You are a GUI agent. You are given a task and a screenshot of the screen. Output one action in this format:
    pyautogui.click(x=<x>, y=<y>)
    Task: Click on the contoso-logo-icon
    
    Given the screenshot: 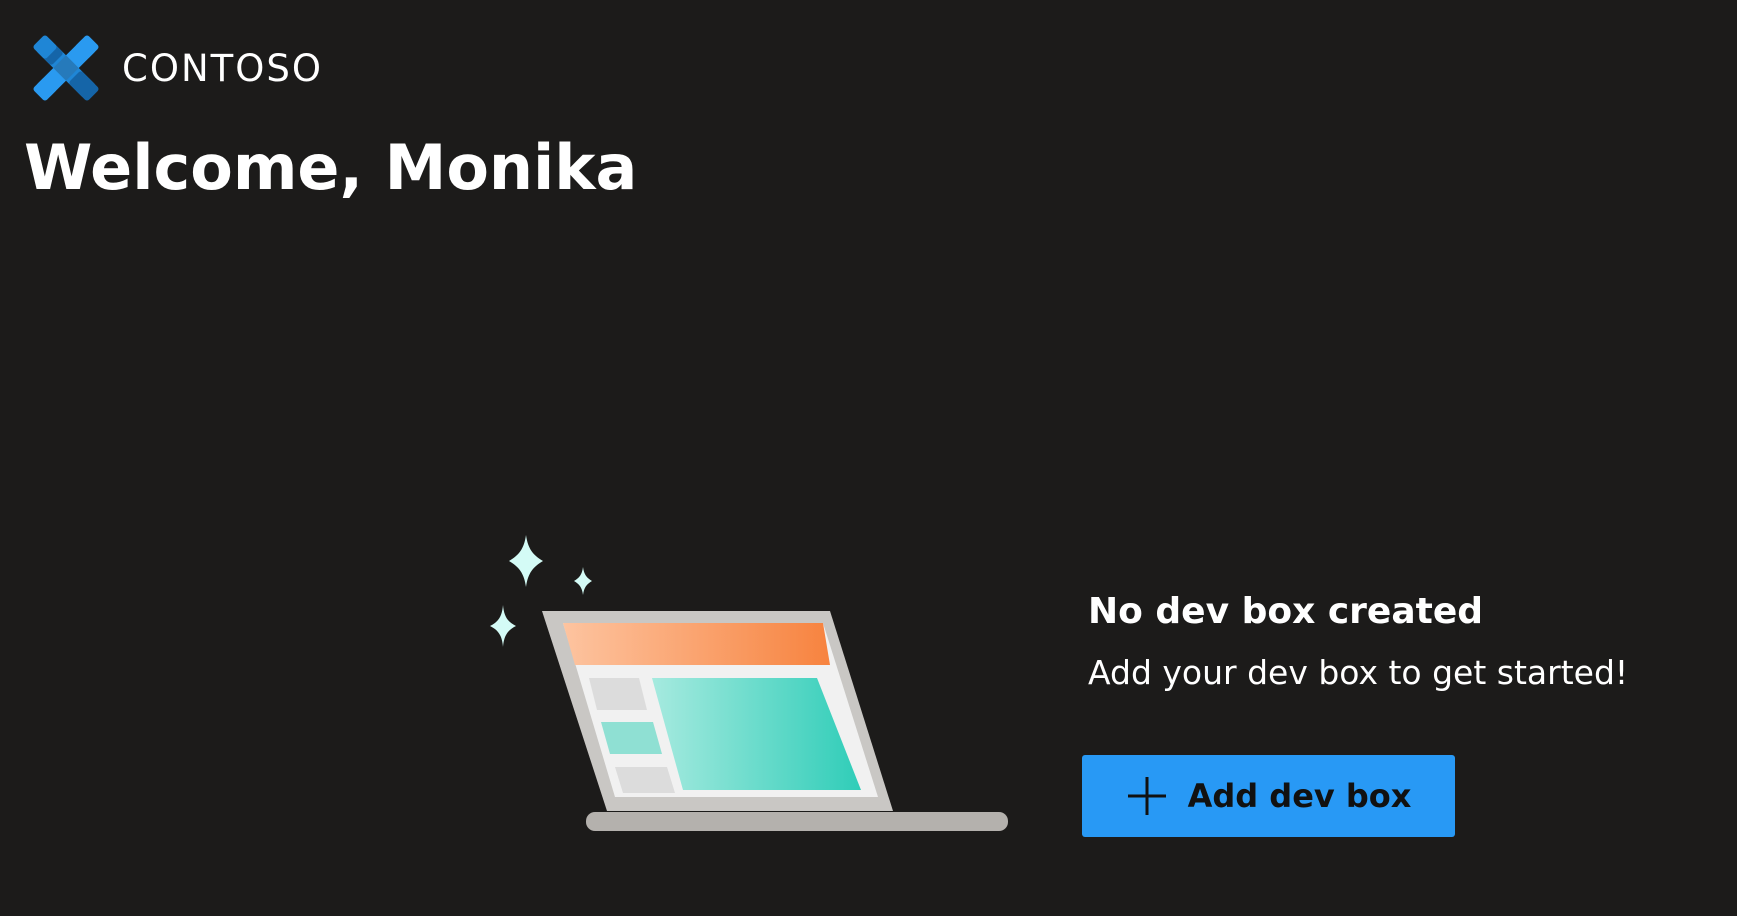 What is the action you would take?
    pyautogui.click(x=66, y=68)
    